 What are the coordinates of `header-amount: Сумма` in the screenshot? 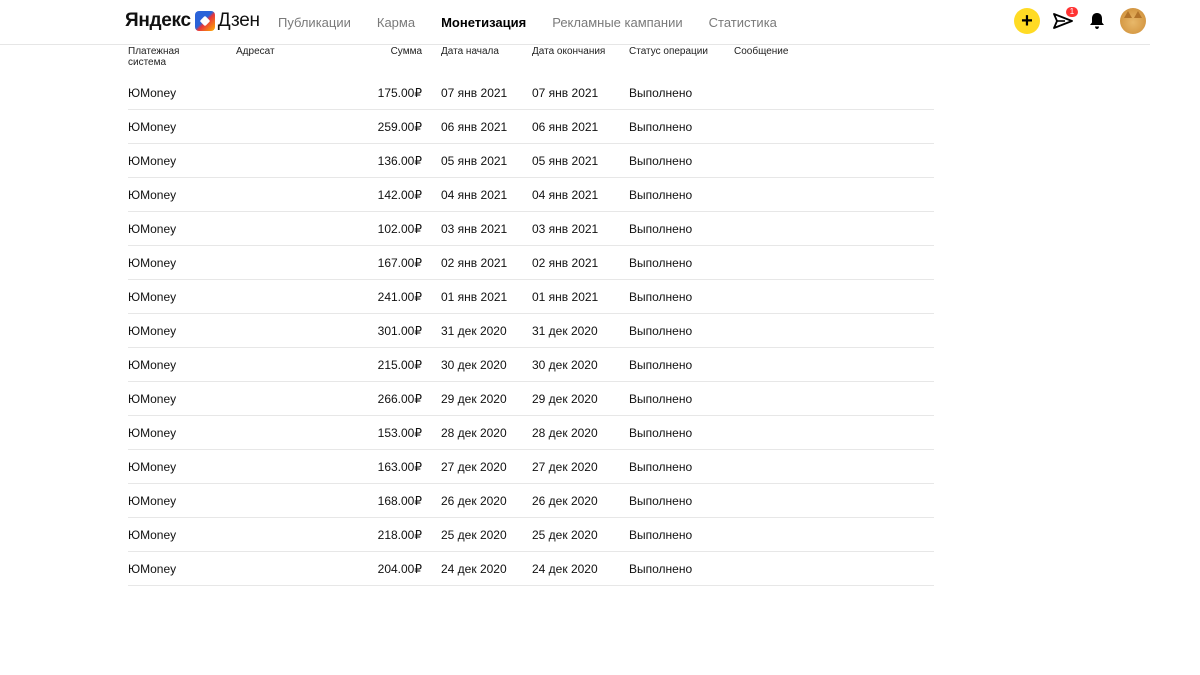 It's located at (406, 51).